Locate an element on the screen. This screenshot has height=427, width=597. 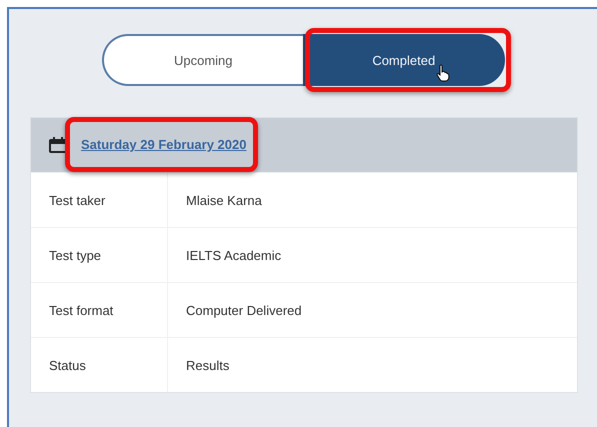
date-link: Saturday 29 February 2020 is located at coordinates (163, 144).